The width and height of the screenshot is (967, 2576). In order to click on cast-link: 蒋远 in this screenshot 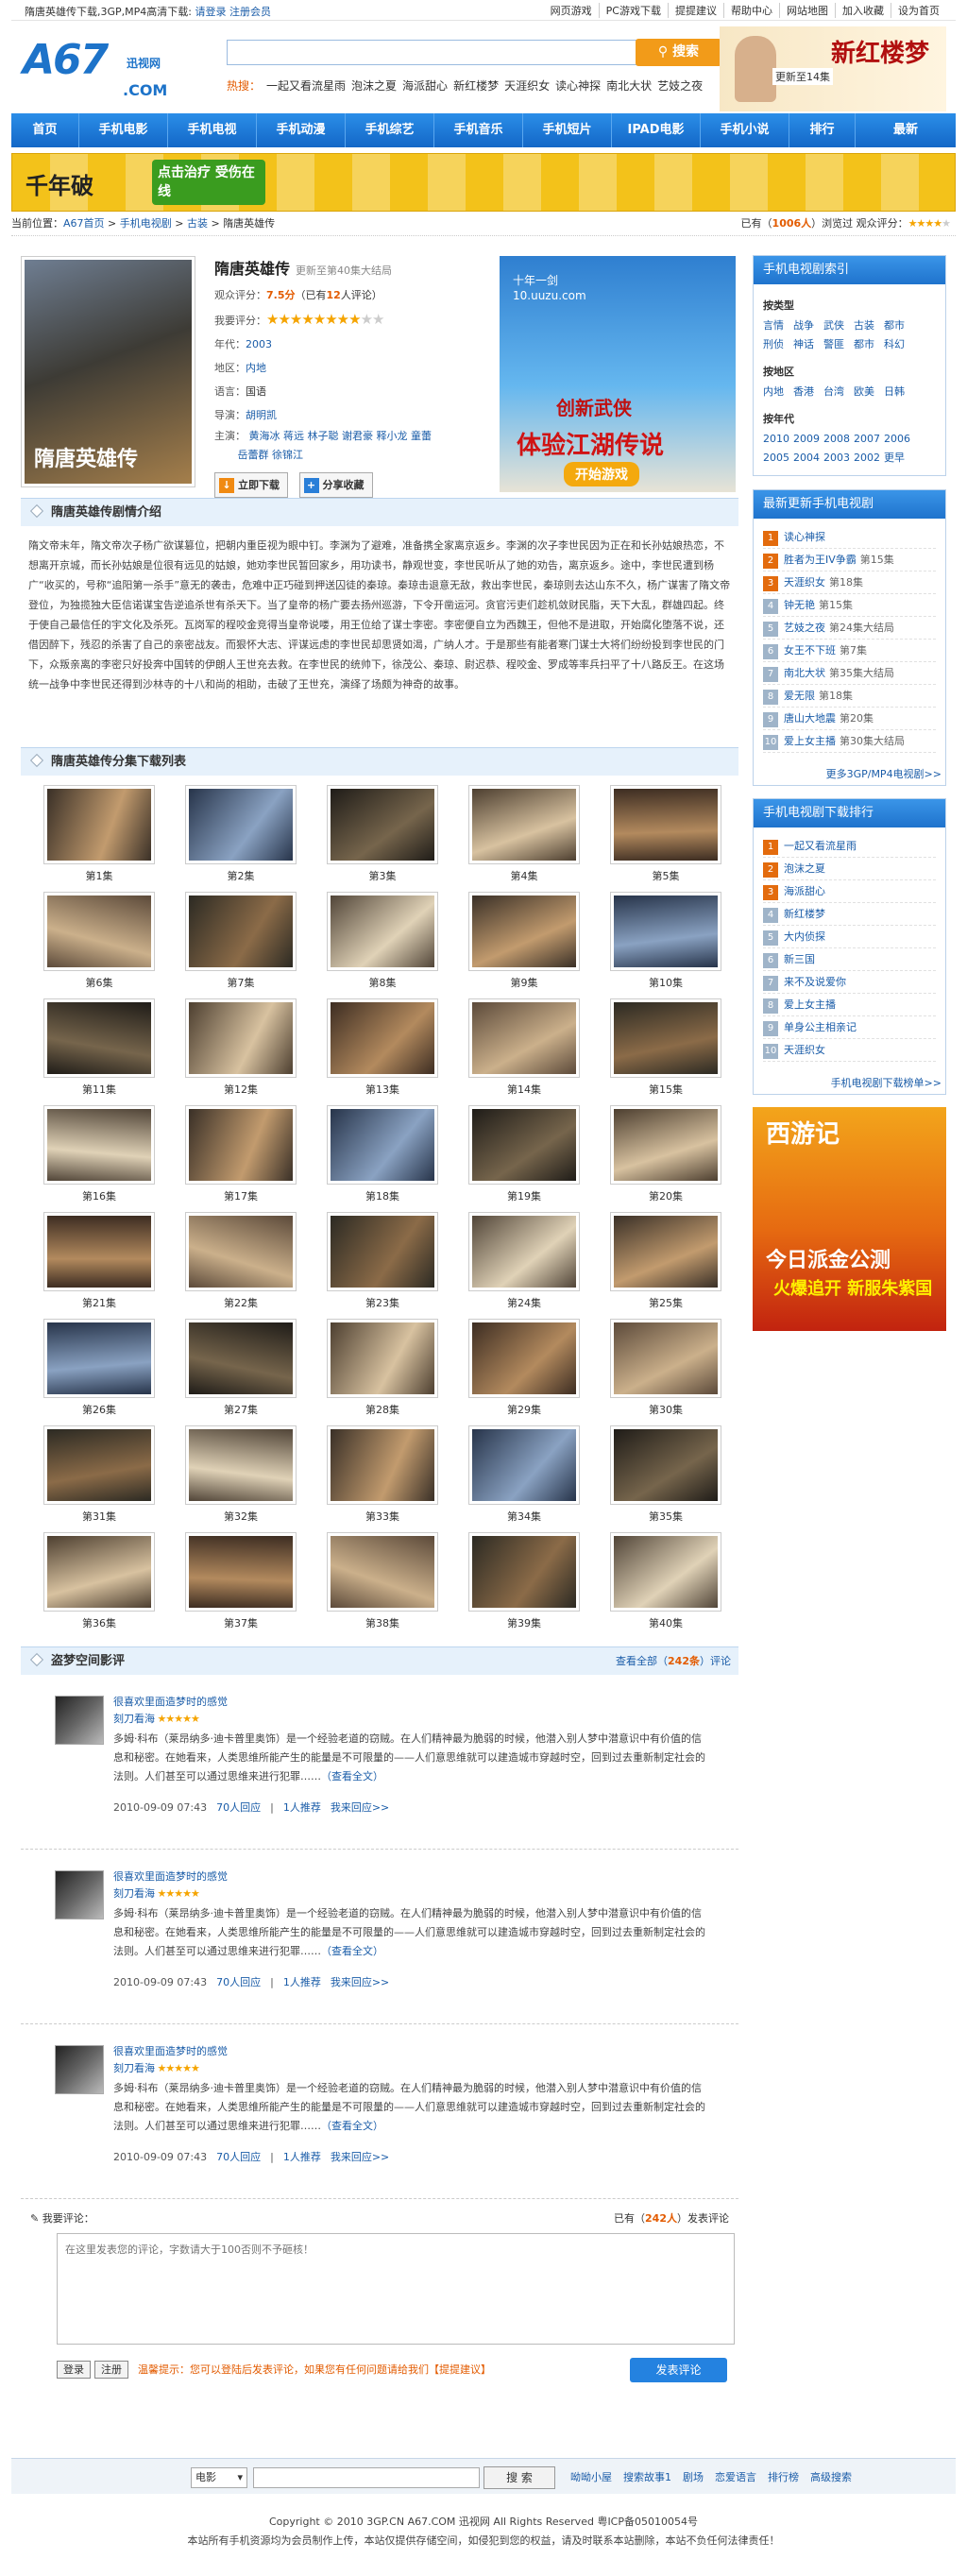, I will do `click(293, 436)`.